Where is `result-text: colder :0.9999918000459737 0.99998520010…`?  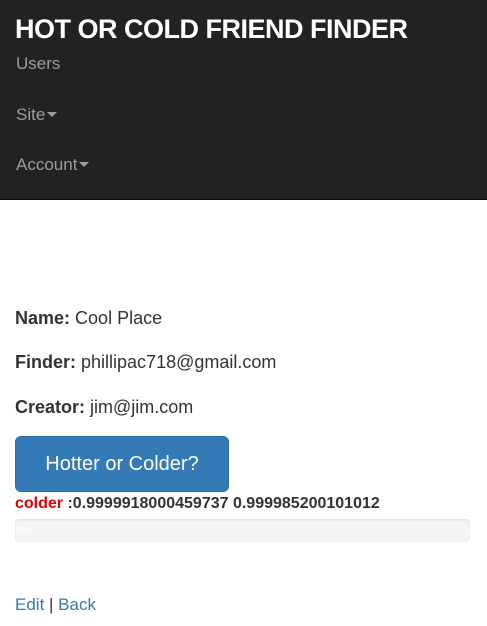 result-text: colder :0.9999918000459737 0.99998520010… is located at coordinates (197, 504).